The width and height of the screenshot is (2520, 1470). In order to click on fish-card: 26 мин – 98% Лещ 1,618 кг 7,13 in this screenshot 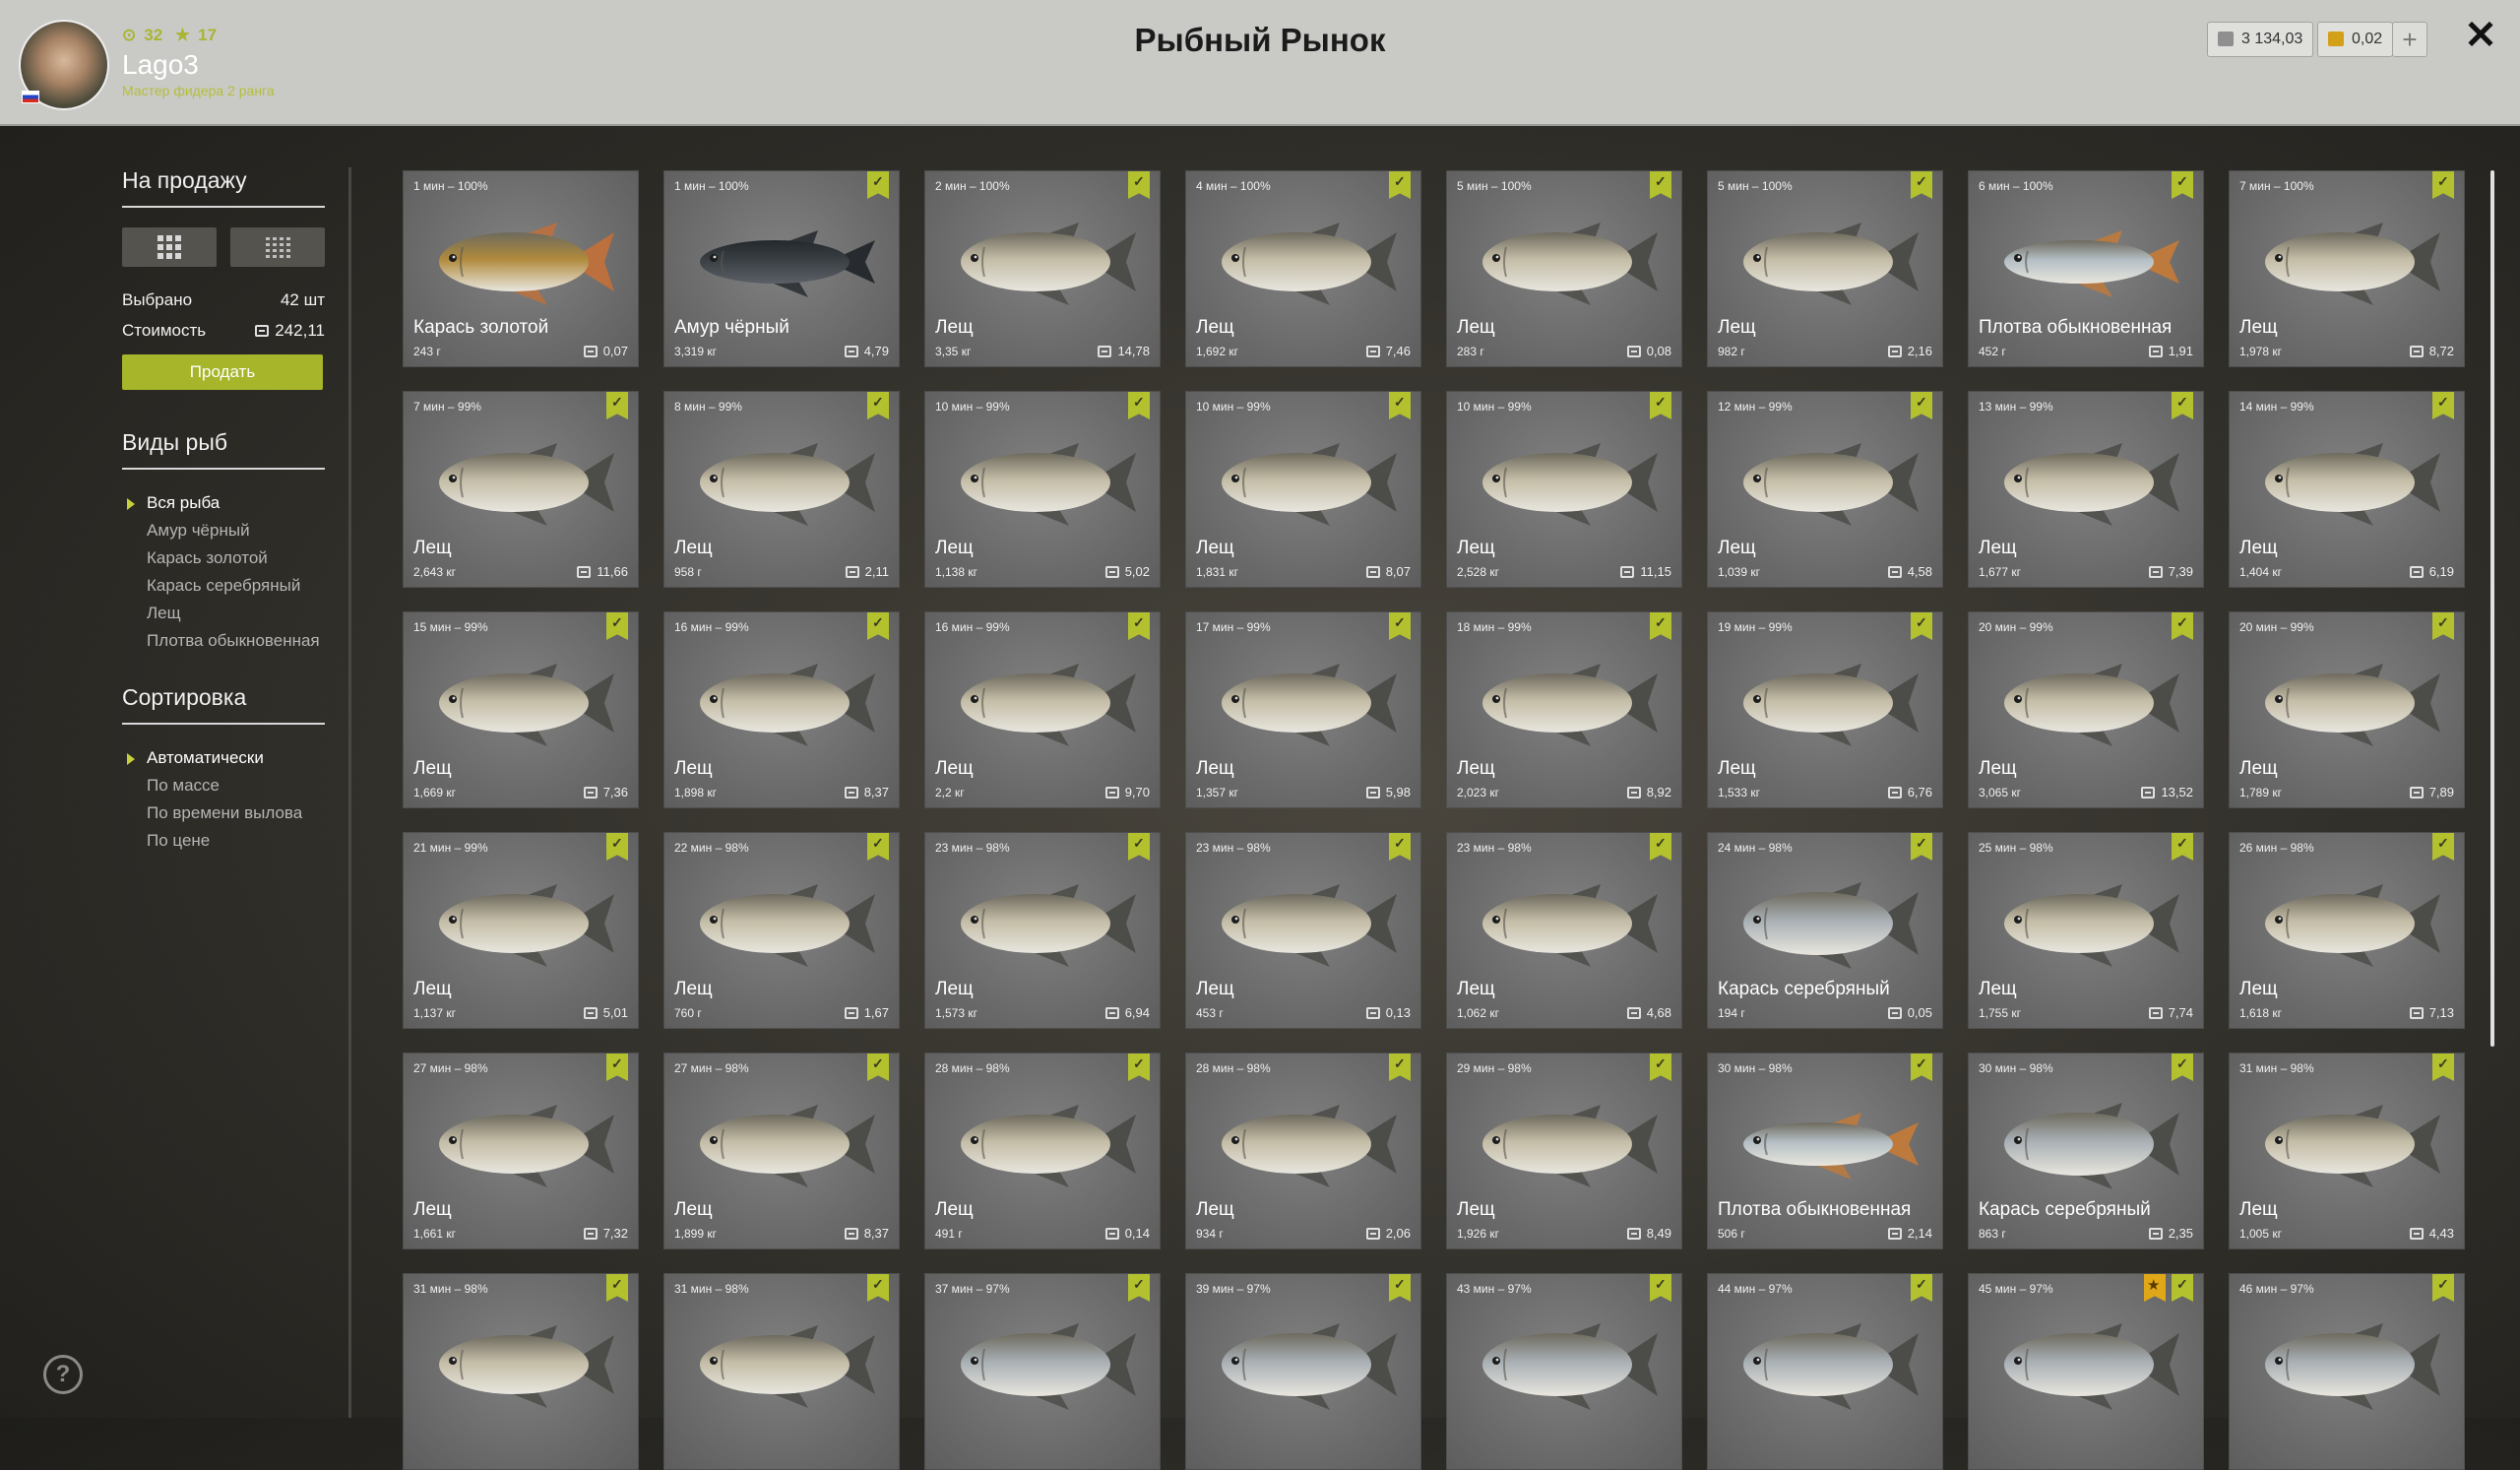, I will do `click(2347, 930)`.